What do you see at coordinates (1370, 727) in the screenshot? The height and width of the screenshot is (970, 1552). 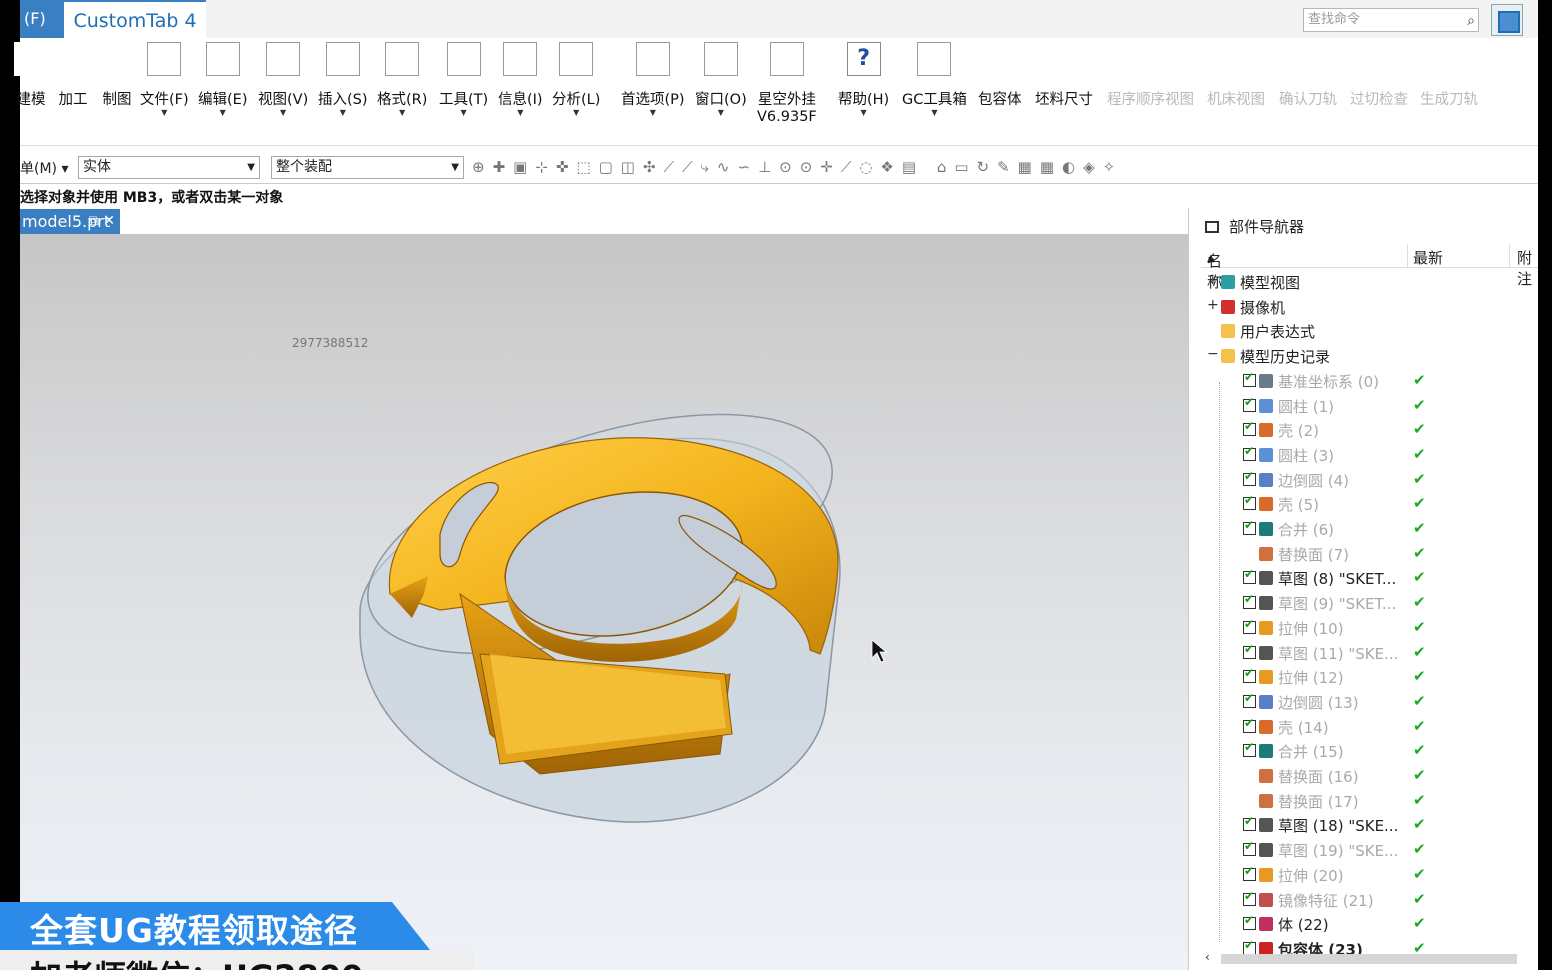 I see `navigator-row: 壳 (14) ✔` at bounding box center [1370, 727].